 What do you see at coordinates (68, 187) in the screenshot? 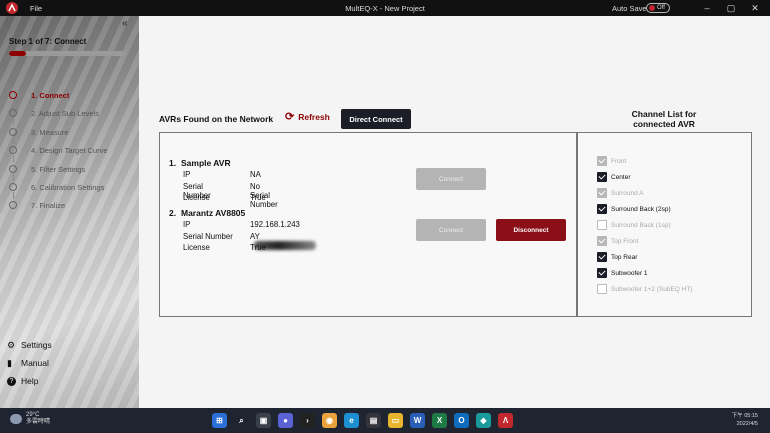
I see `step-label: 6. Calibration Settings` at bounding box center [68, 187].